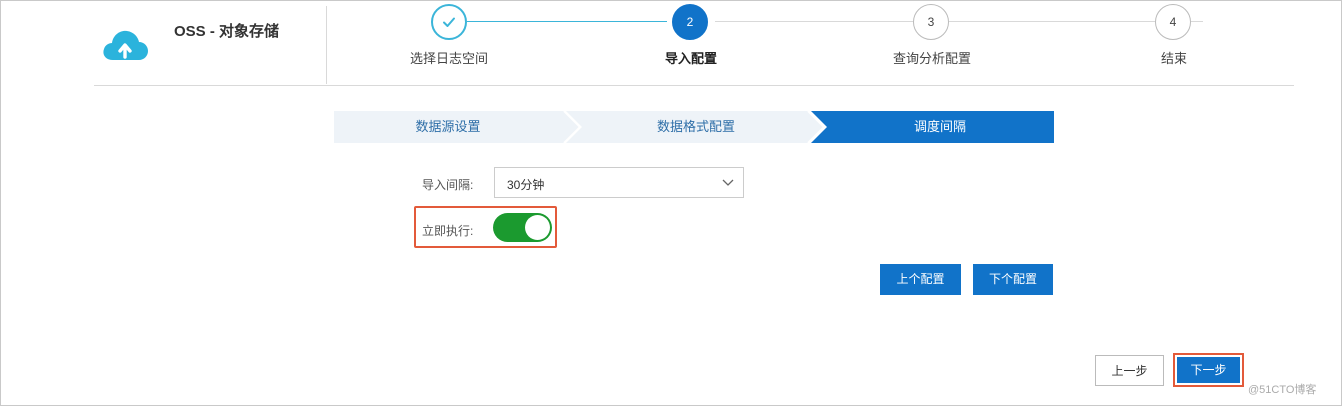  I want to click on config-subtabs: 数据源设置 数据格式配置 调度间隔, so click(694, 127).